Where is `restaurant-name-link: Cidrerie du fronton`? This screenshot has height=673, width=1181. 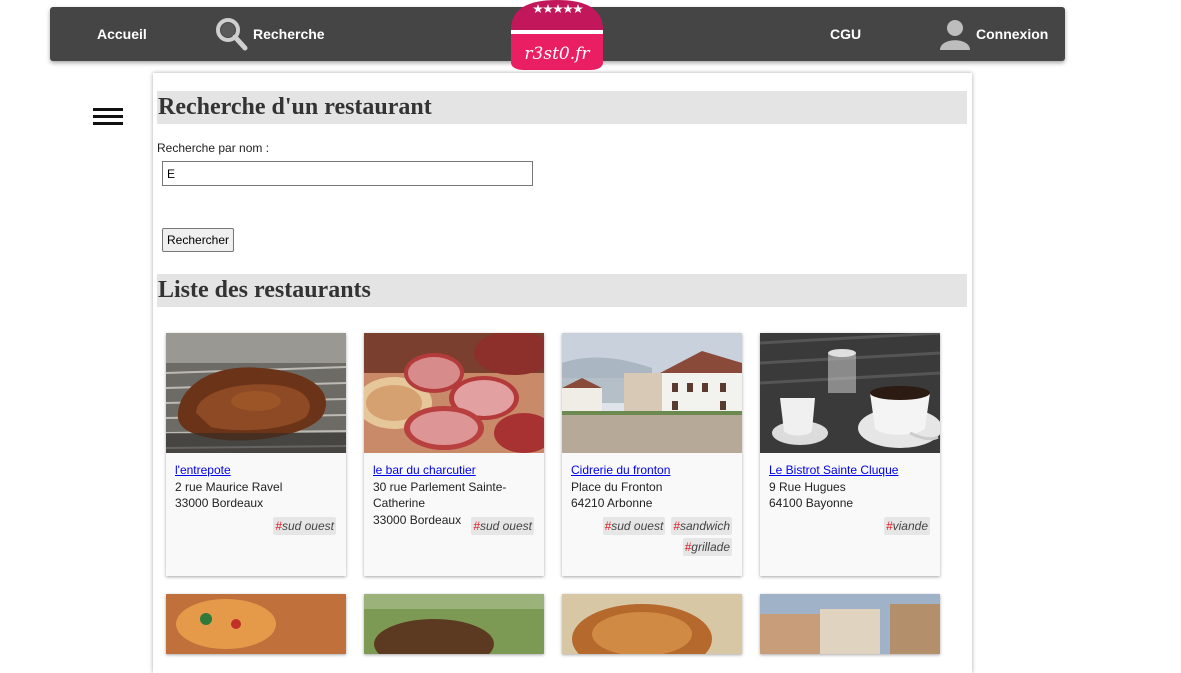
restaurant-name-link: Cidrerie du fronton is located at coordinates (653, 470).